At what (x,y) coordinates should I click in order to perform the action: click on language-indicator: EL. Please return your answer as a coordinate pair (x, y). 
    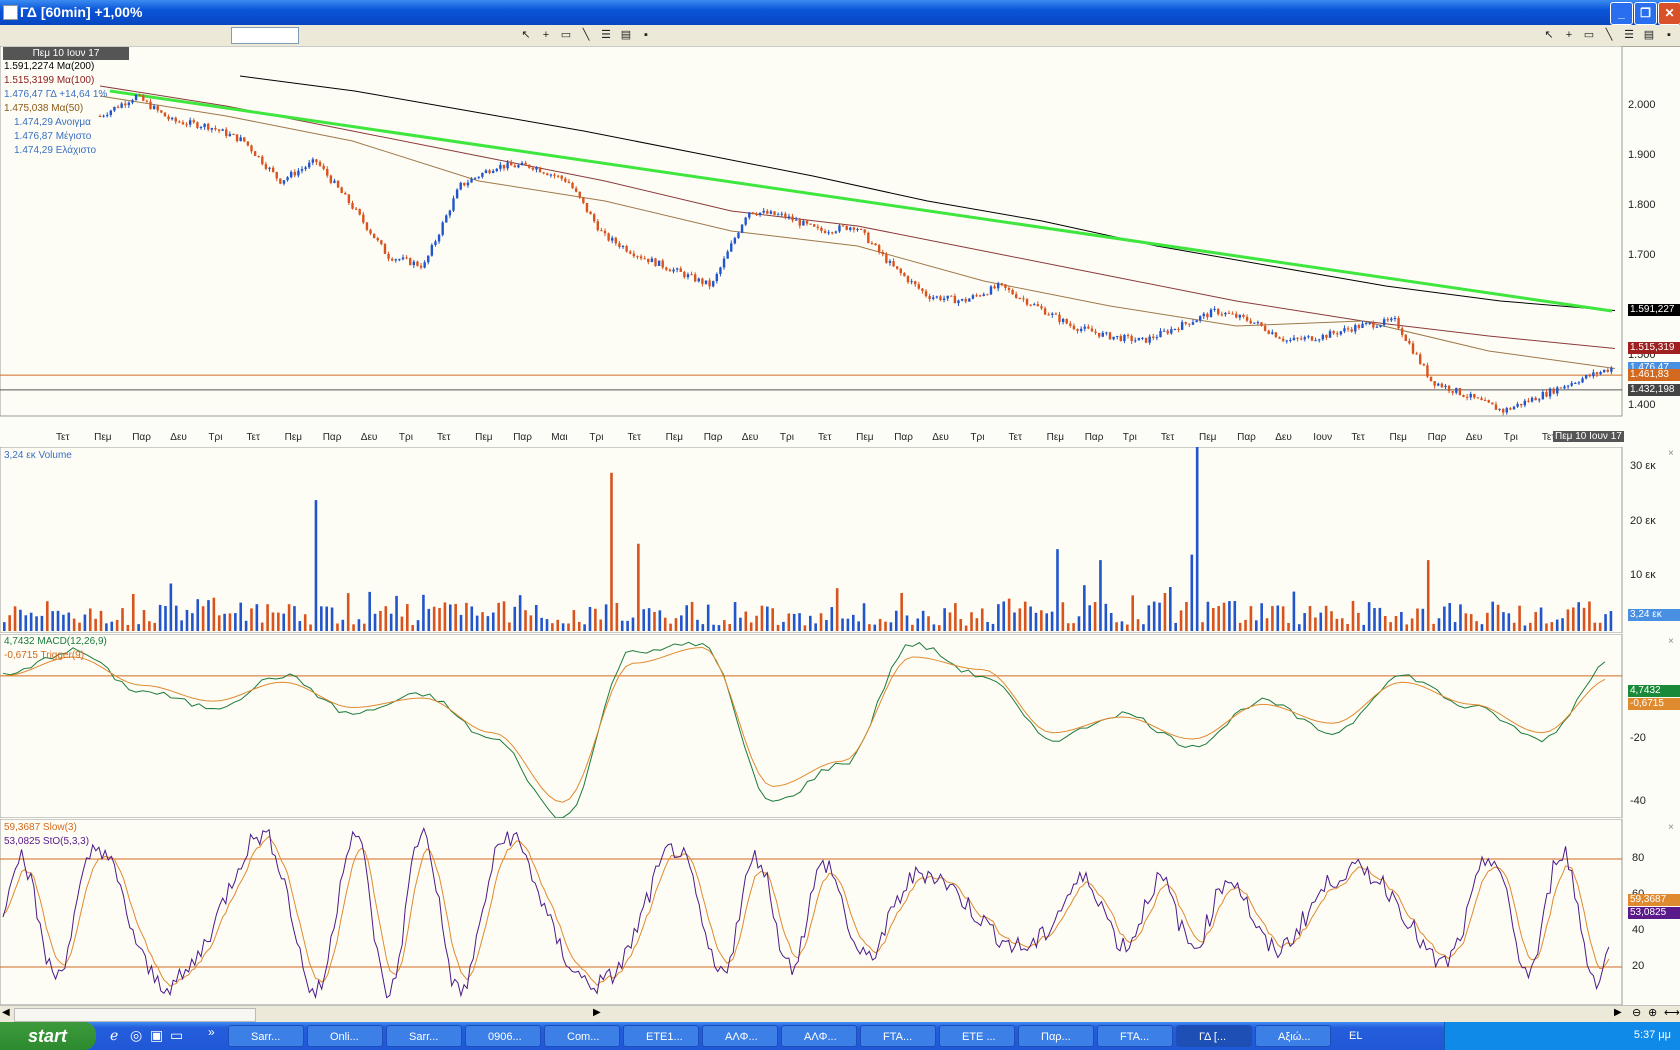
    Looking at the image, I should click on (1355, 1036).